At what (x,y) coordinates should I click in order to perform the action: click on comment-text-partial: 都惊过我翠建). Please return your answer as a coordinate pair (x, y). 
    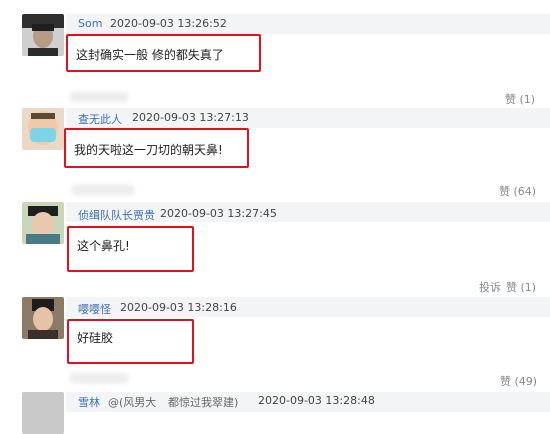
    Looking at the image, I should click on (203, 402).